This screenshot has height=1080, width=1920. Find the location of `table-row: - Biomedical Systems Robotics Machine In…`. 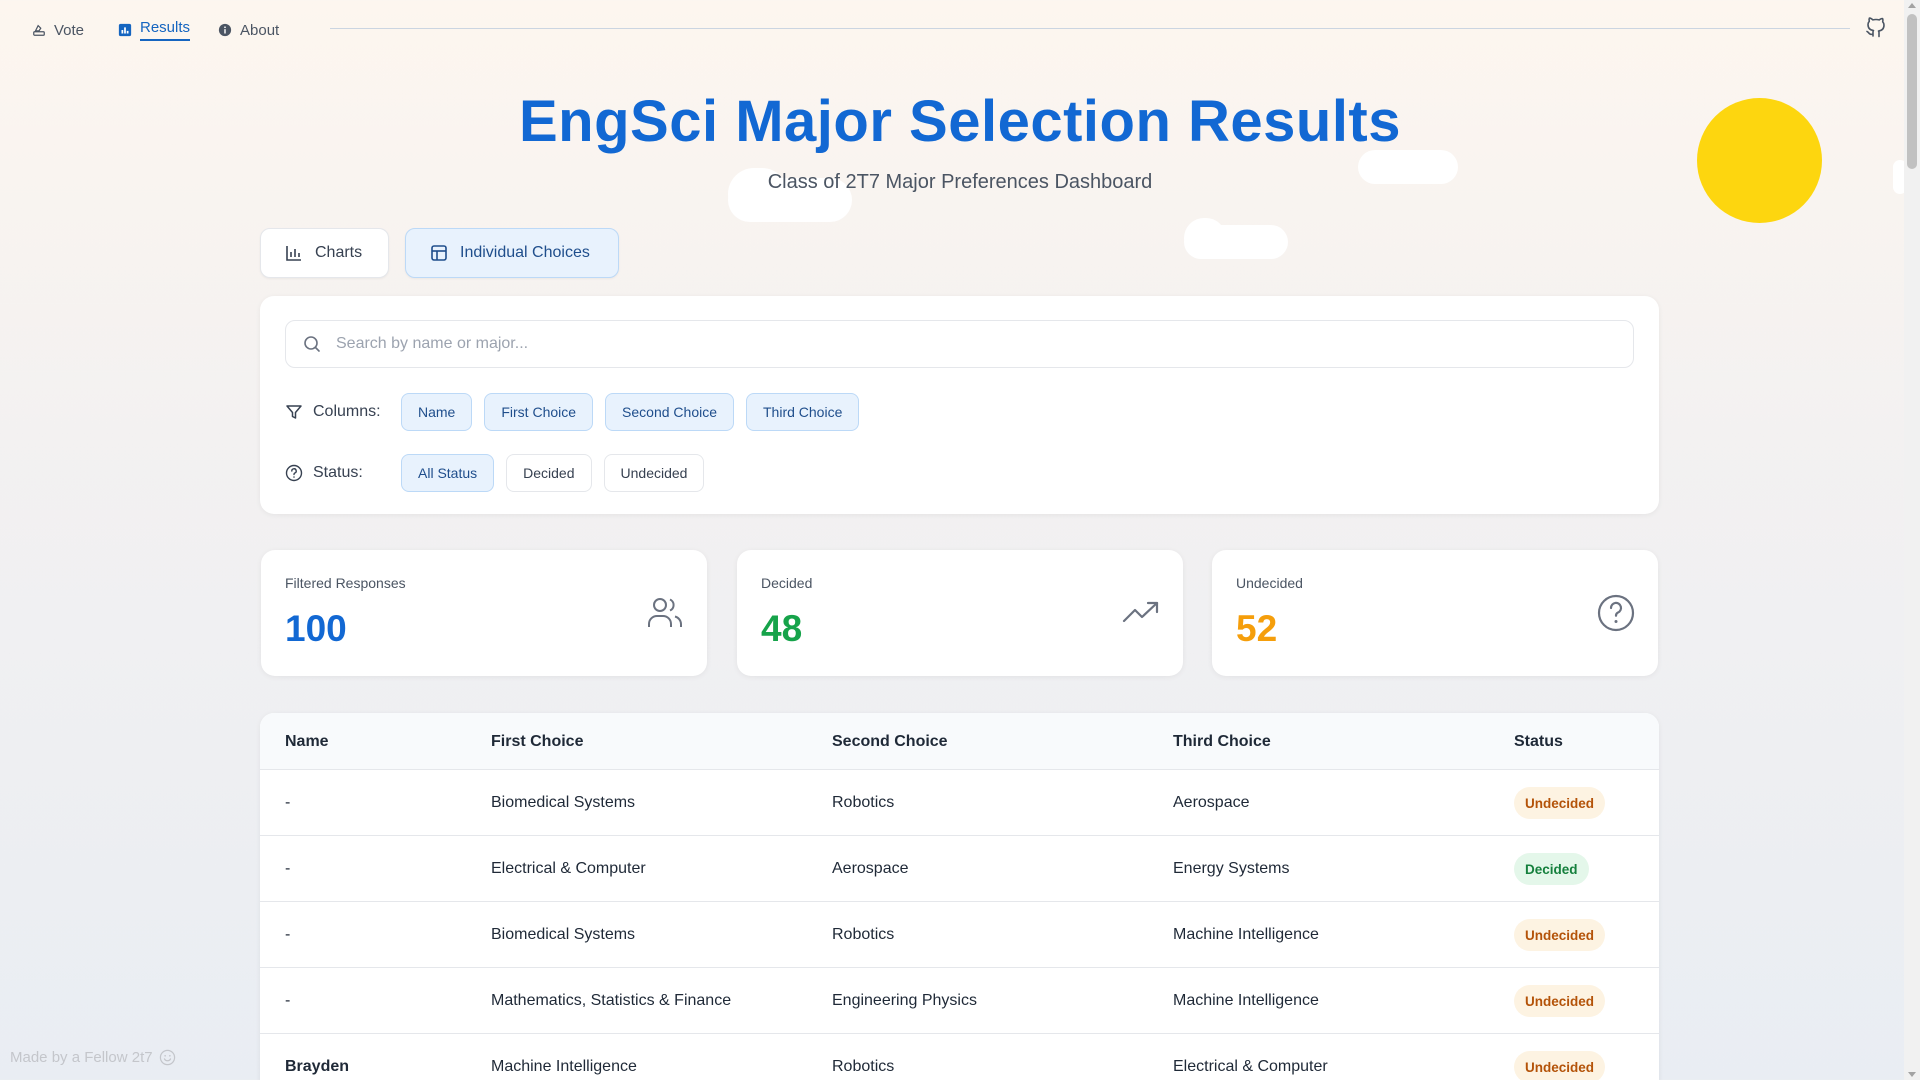

table-row: - Biomedical Systems Robotics Machine In… is located at coordinates (959, 935).